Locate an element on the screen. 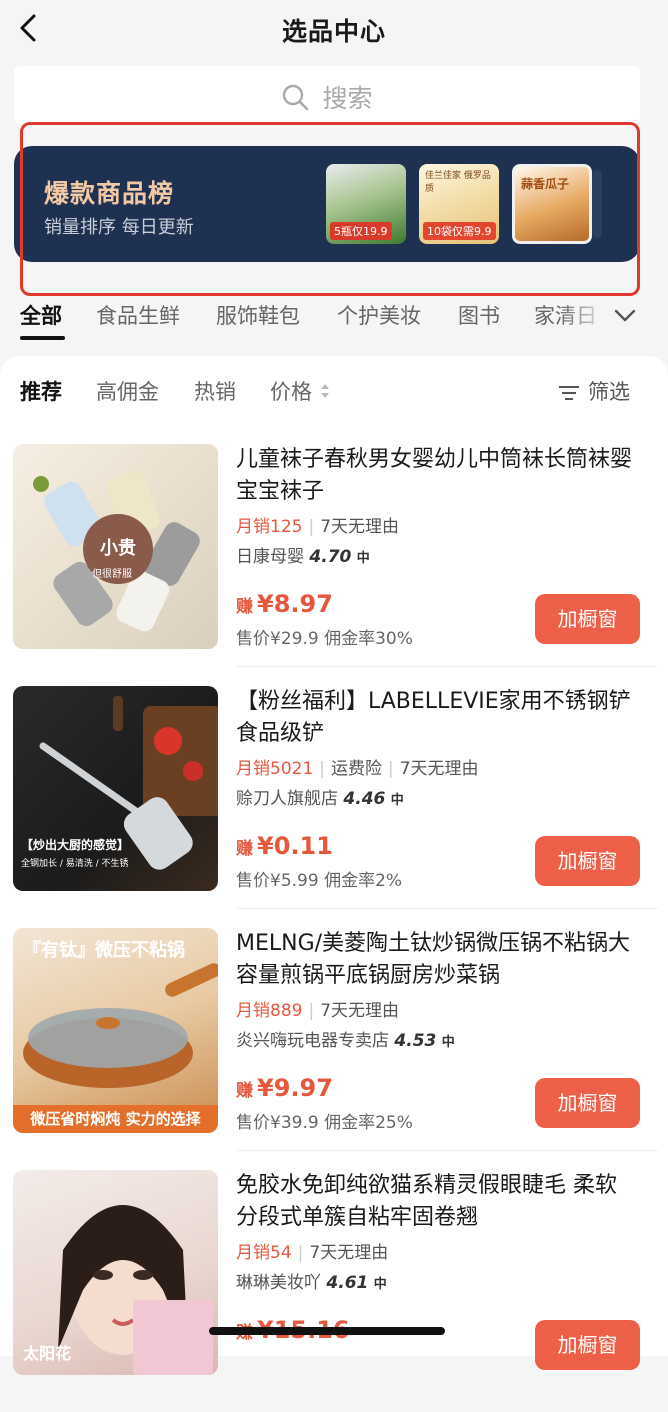  search-placeholder: 搜索 is located at coordinates (347, 98).